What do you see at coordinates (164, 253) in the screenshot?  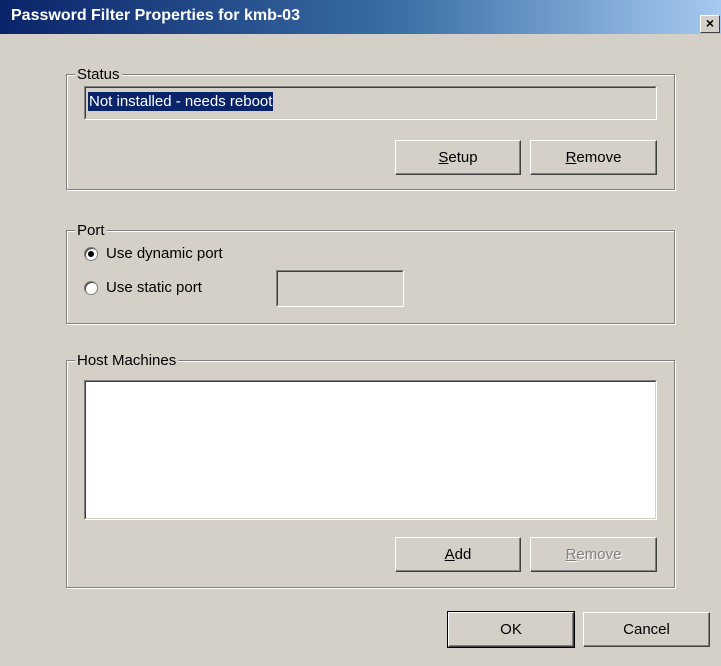 I see `dynamic-port-label: Use dynamic port` at bounding box center [164, 253].